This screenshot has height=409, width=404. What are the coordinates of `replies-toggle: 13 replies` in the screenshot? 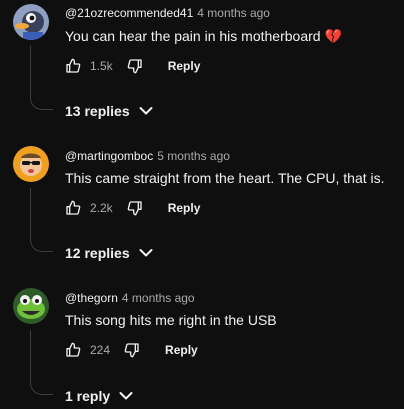 It's located at (109, 111).